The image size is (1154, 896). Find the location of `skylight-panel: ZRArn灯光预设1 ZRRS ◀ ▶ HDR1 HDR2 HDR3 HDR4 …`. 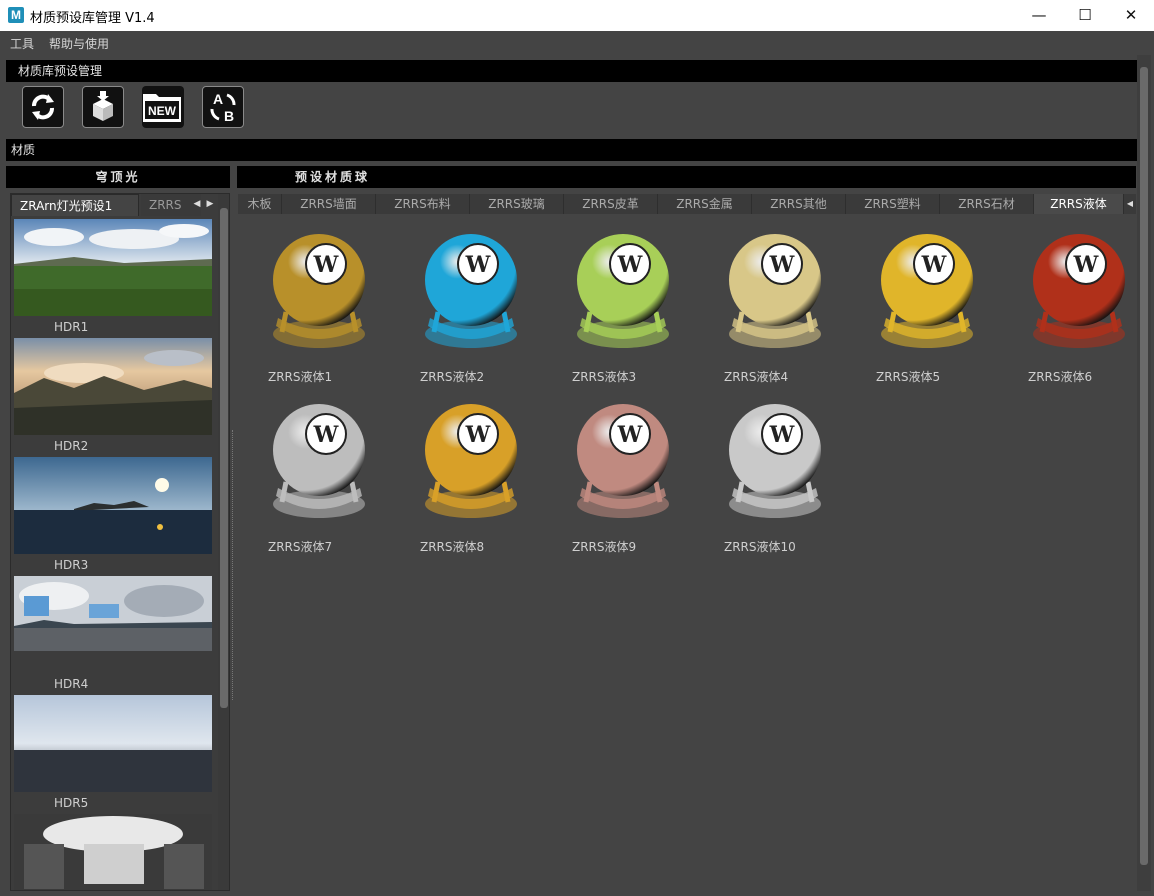

skylight-panel: ZRArn灯光预设1 ZRRS ◀ ▶ HDR1 HDR2 HDR3 HDR4 … is located at coordinates (120, 542).